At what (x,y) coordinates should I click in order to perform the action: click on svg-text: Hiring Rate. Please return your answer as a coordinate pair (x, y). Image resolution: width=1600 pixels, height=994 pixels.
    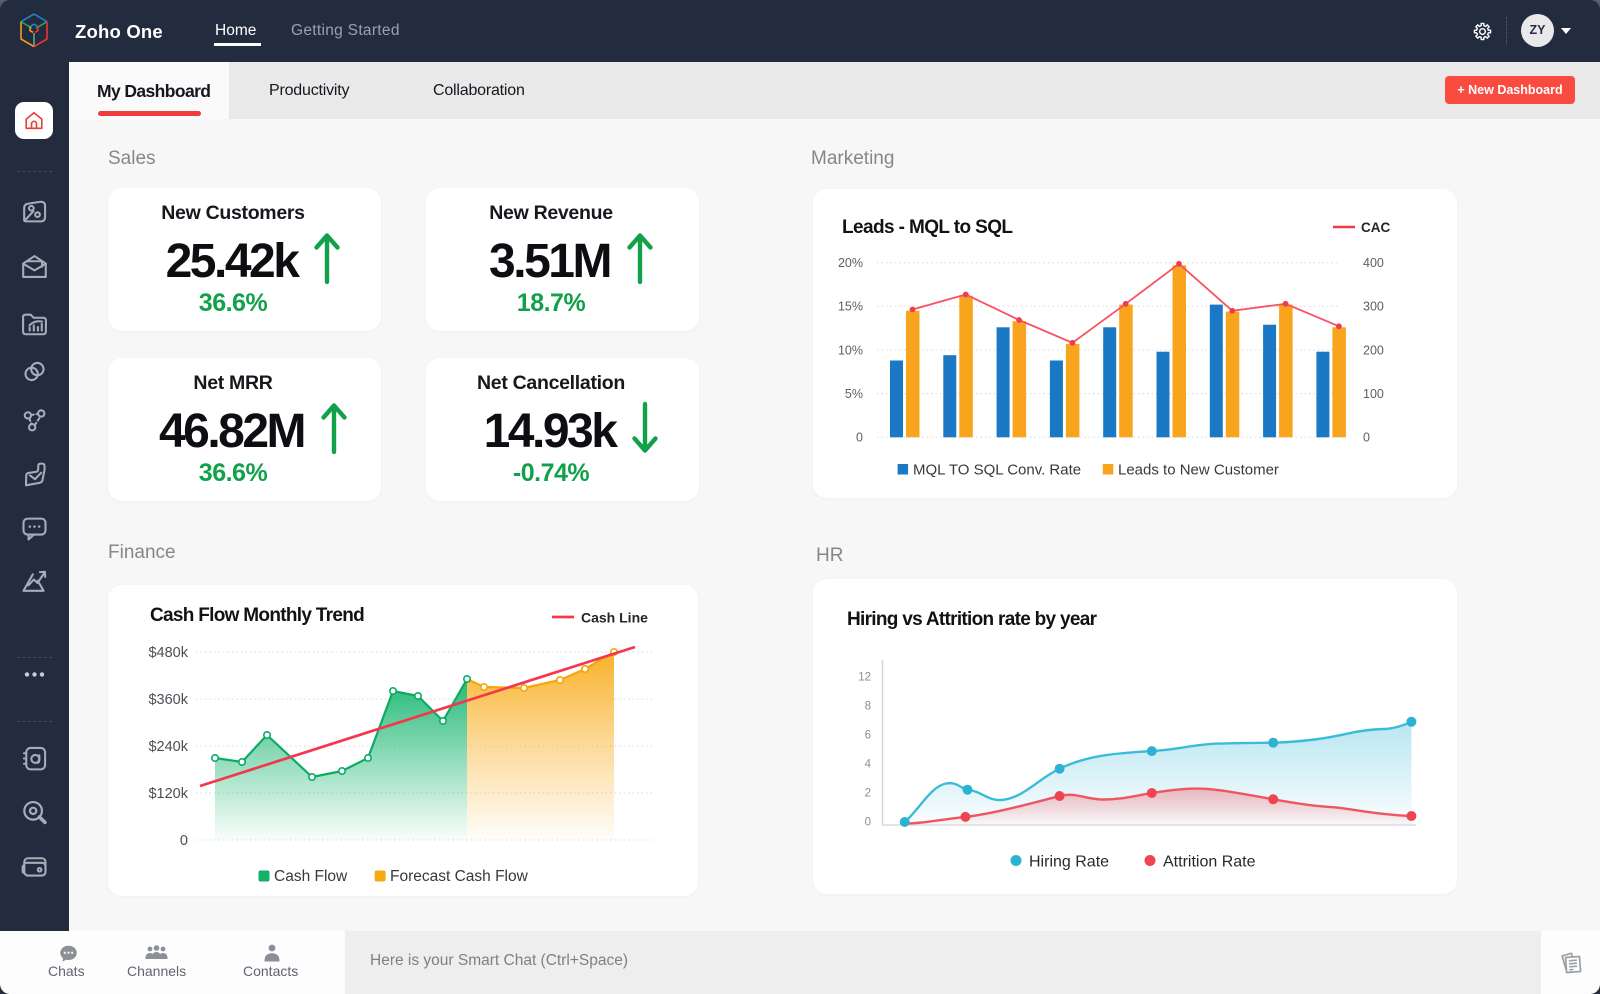
    Looking at the image, I should click on (1069, 862).